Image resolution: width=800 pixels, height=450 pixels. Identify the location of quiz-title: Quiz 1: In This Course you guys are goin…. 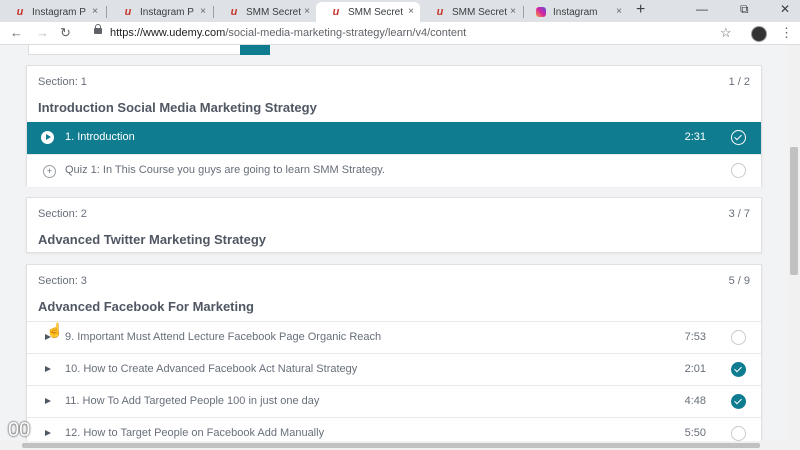
(225, 170).